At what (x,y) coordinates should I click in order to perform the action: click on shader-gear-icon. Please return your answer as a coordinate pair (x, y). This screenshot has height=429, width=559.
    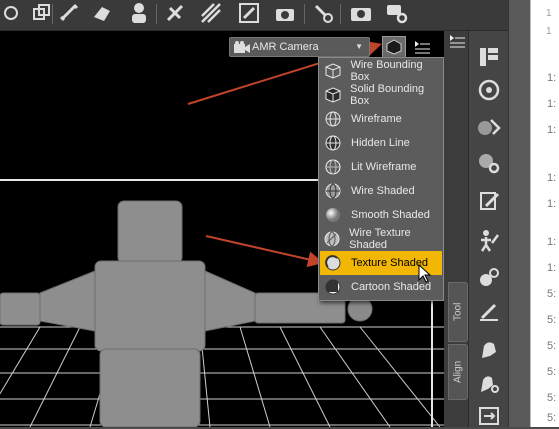
    Looking at the image, I should click on (489, 163).